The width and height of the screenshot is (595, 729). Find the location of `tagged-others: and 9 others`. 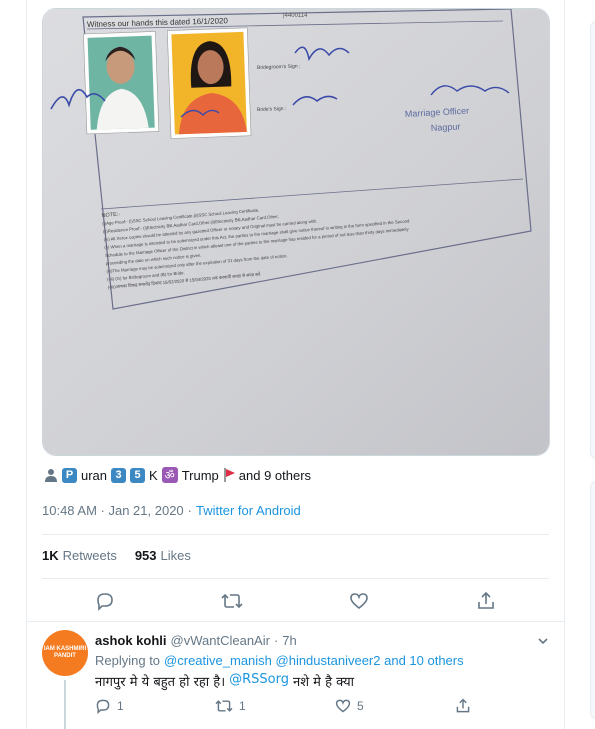

tagged-others: and 9 others is located at coordinates (275, 475).